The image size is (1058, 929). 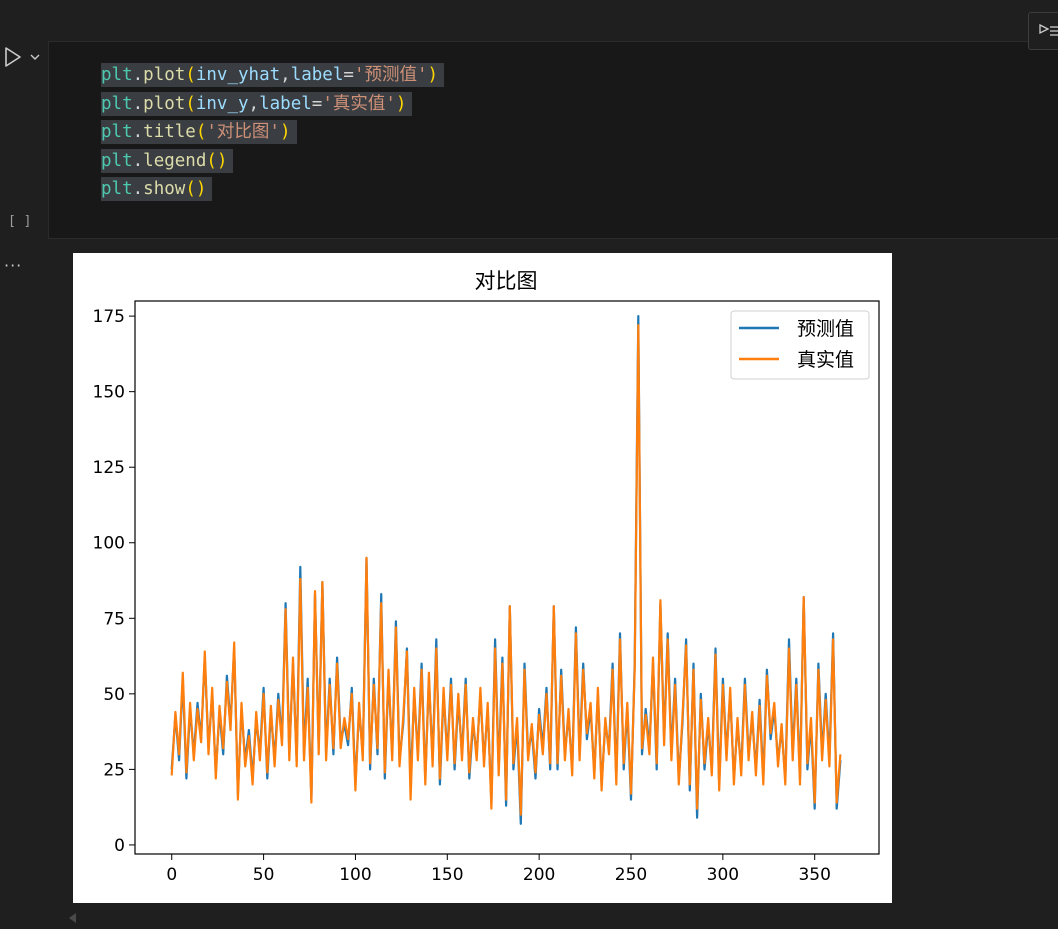 I want to click on code-line: plt.plot(inv_yhat,label='预测值'), so click(x=273, y=75).